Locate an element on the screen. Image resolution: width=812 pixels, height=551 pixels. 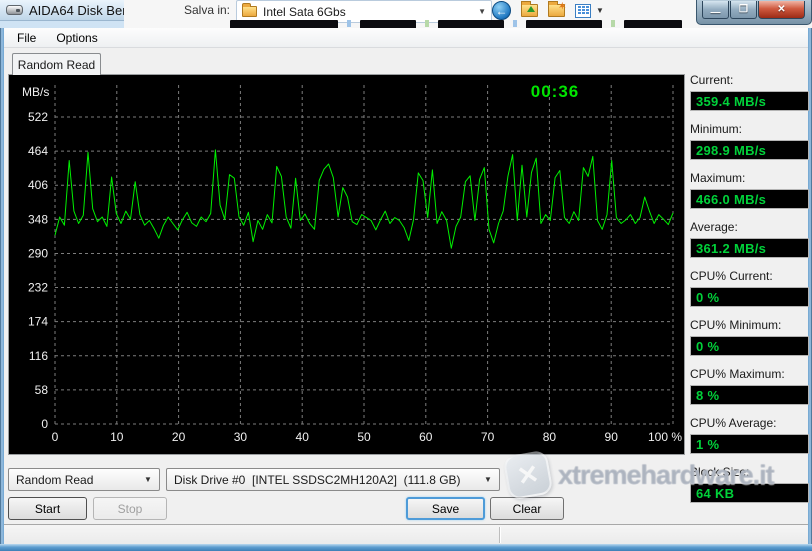
save-dialog-toolbar: ← ✶ ▼ is located at coordinates (548, 10).